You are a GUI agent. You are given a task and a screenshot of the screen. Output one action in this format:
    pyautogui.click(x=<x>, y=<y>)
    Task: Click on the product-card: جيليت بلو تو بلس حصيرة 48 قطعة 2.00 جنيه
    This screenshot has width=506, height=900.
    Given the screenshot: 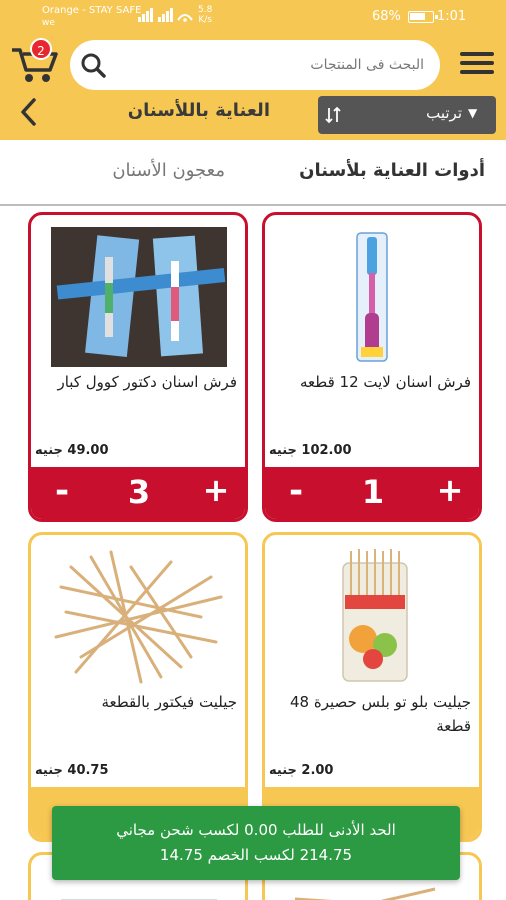 What is the action you would take?
    pyautogui.click(x=372, y=687)
    